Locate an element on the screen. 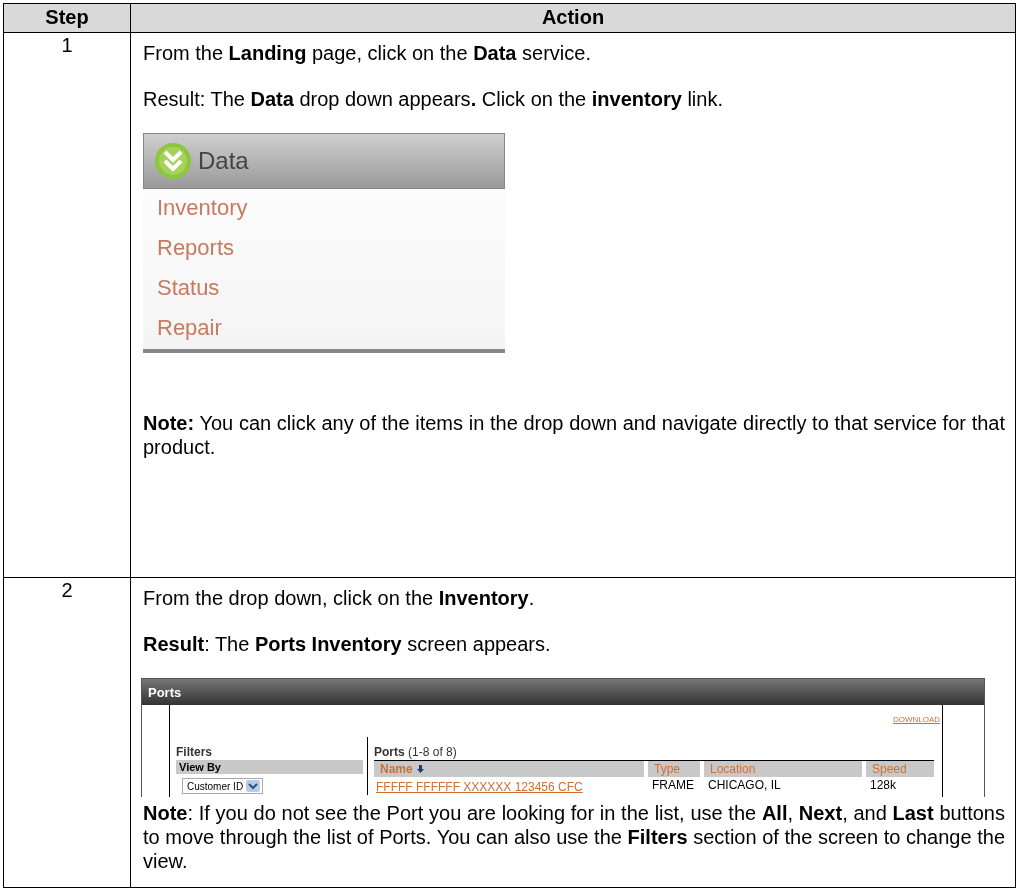 Image resolution: width=1018 pixels, height=894 pixels. step-text: Note: You can click any of the items in the drop down and navigate directly to that service for that product. is located at coordinates (574, 435).